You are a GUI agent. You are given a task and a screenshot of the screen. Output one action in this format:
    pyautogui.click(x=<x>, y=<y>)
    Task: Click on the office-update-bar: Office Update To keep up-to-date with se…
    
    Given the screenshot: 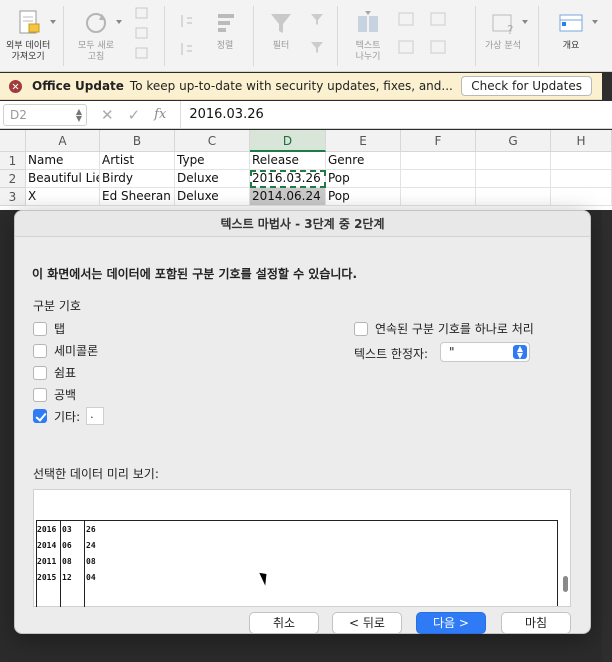 What is the action you would take?
    pyautogui.click(x=301, y=86)
    